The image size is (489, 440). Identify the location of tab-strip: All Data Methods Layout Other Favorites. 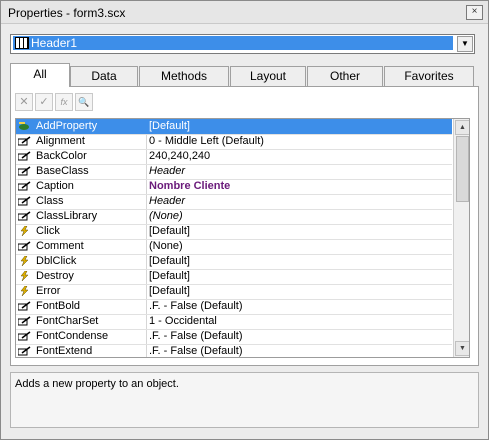
(244, 75).